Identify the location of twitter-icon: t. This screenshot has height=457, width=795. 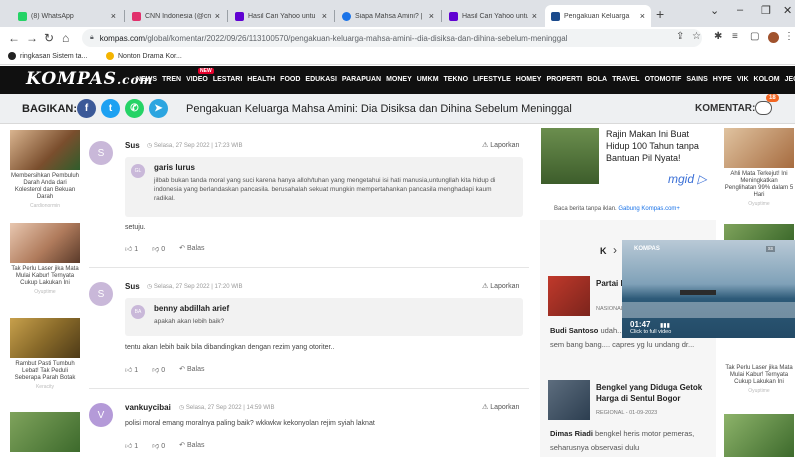
(110, 108).